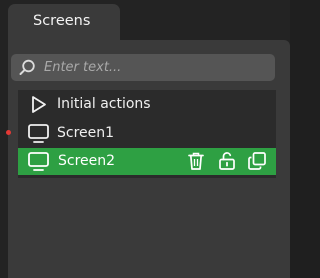 The height and width of the screenshot is (278, 320). I want to click on list-item-label: Screen1, so click(86, 133).